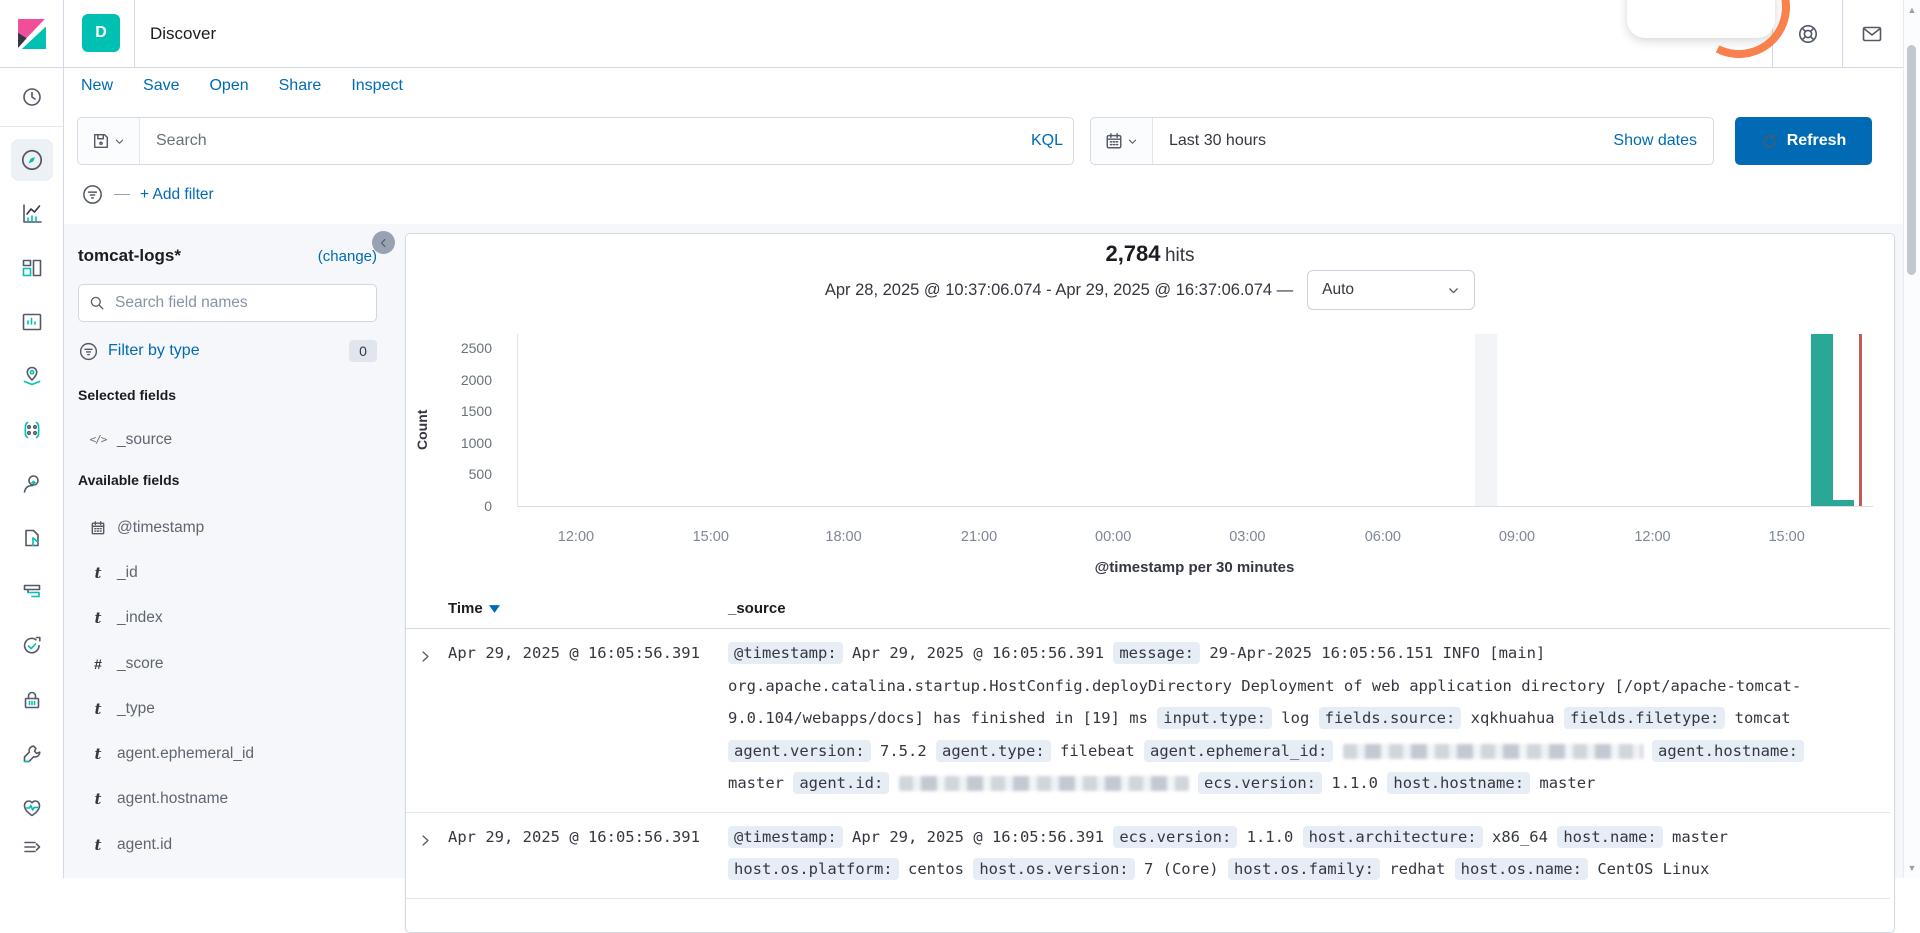 This screenshot has width=1920, height=933. I want to click on scrollbar-thumb, so click(1911, 160).